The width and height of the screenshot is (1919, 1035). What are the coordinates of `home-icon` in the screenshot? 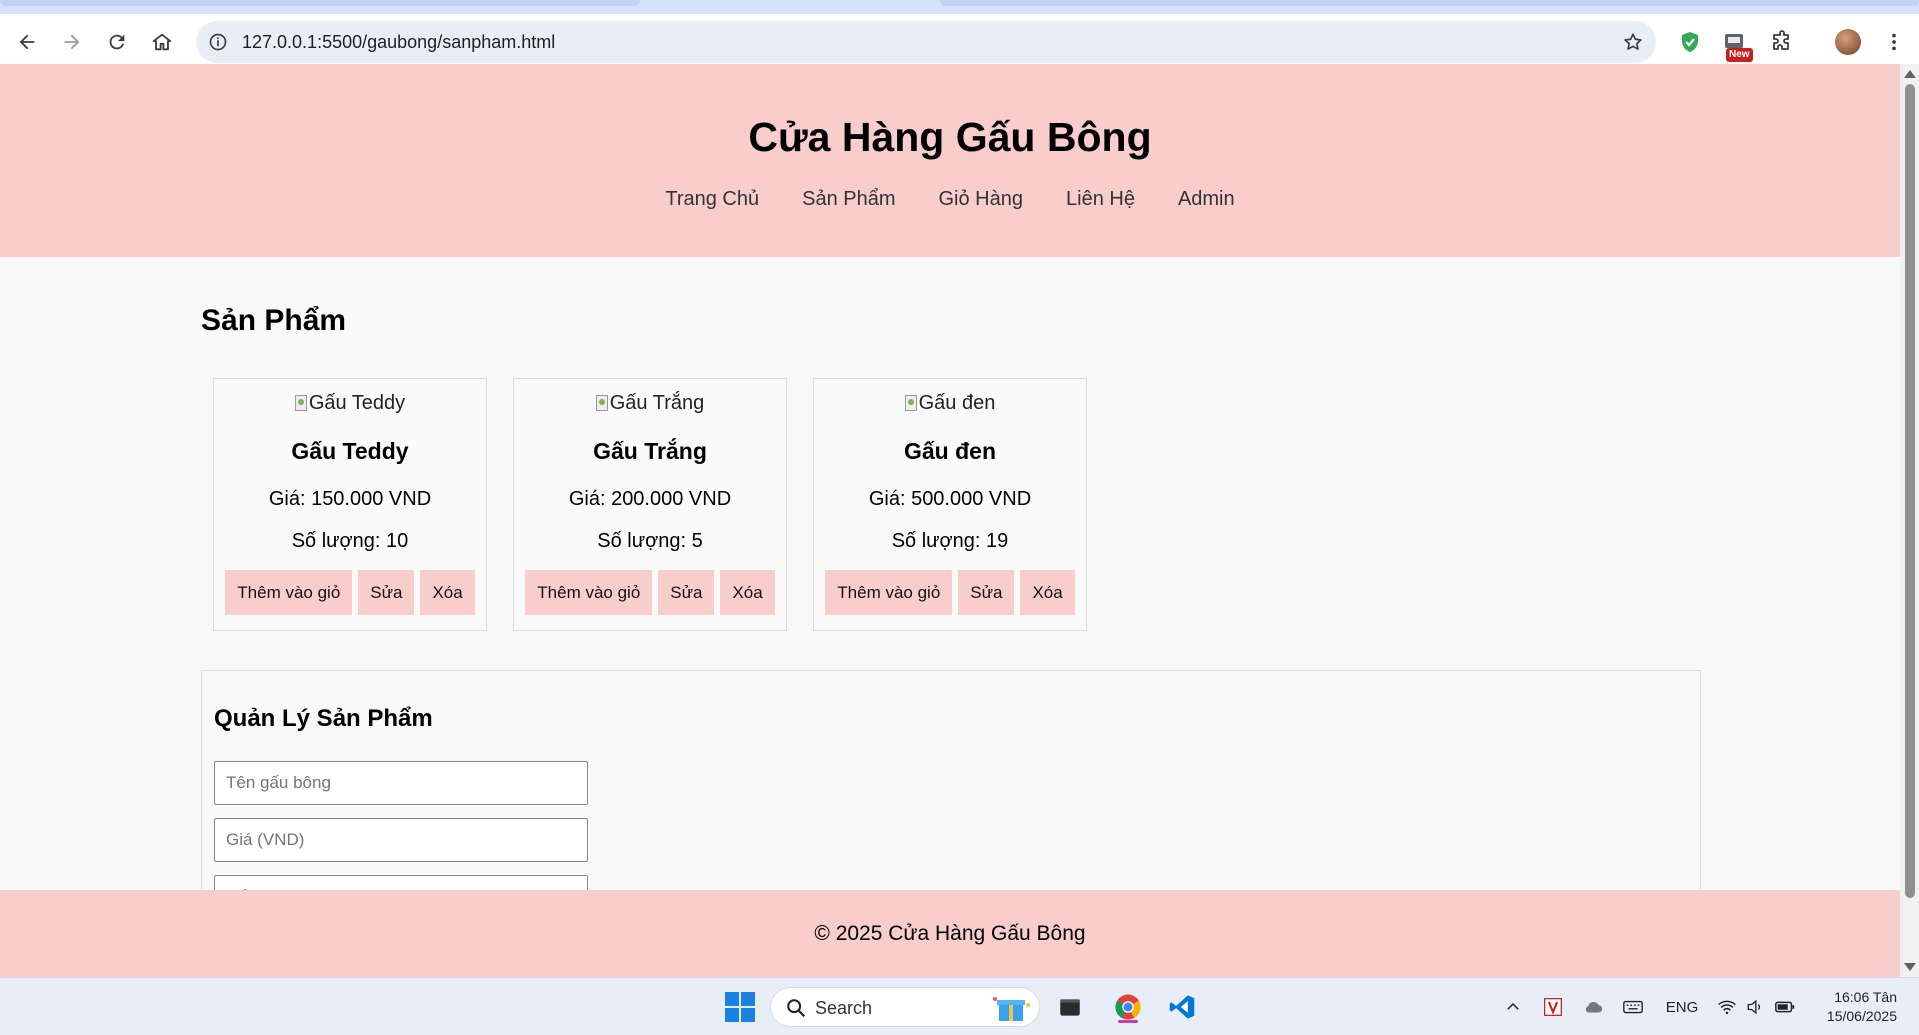 It's located at (162, 42).